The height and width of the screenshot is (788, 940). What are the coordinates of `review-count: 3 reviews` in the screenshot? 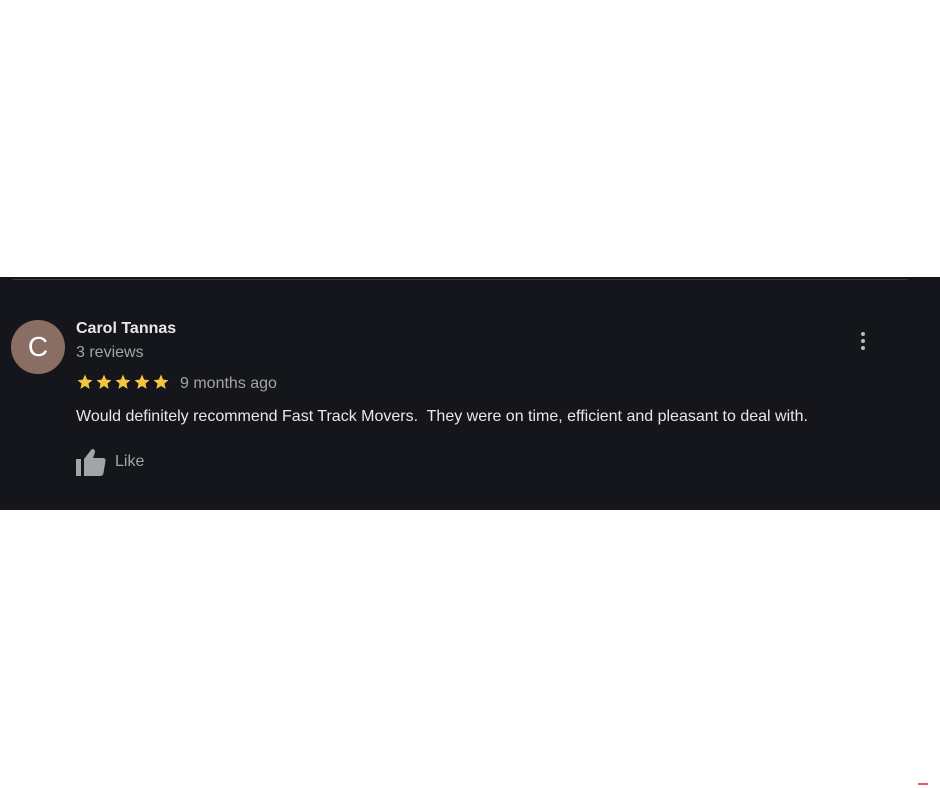 It's located at (110, 353).